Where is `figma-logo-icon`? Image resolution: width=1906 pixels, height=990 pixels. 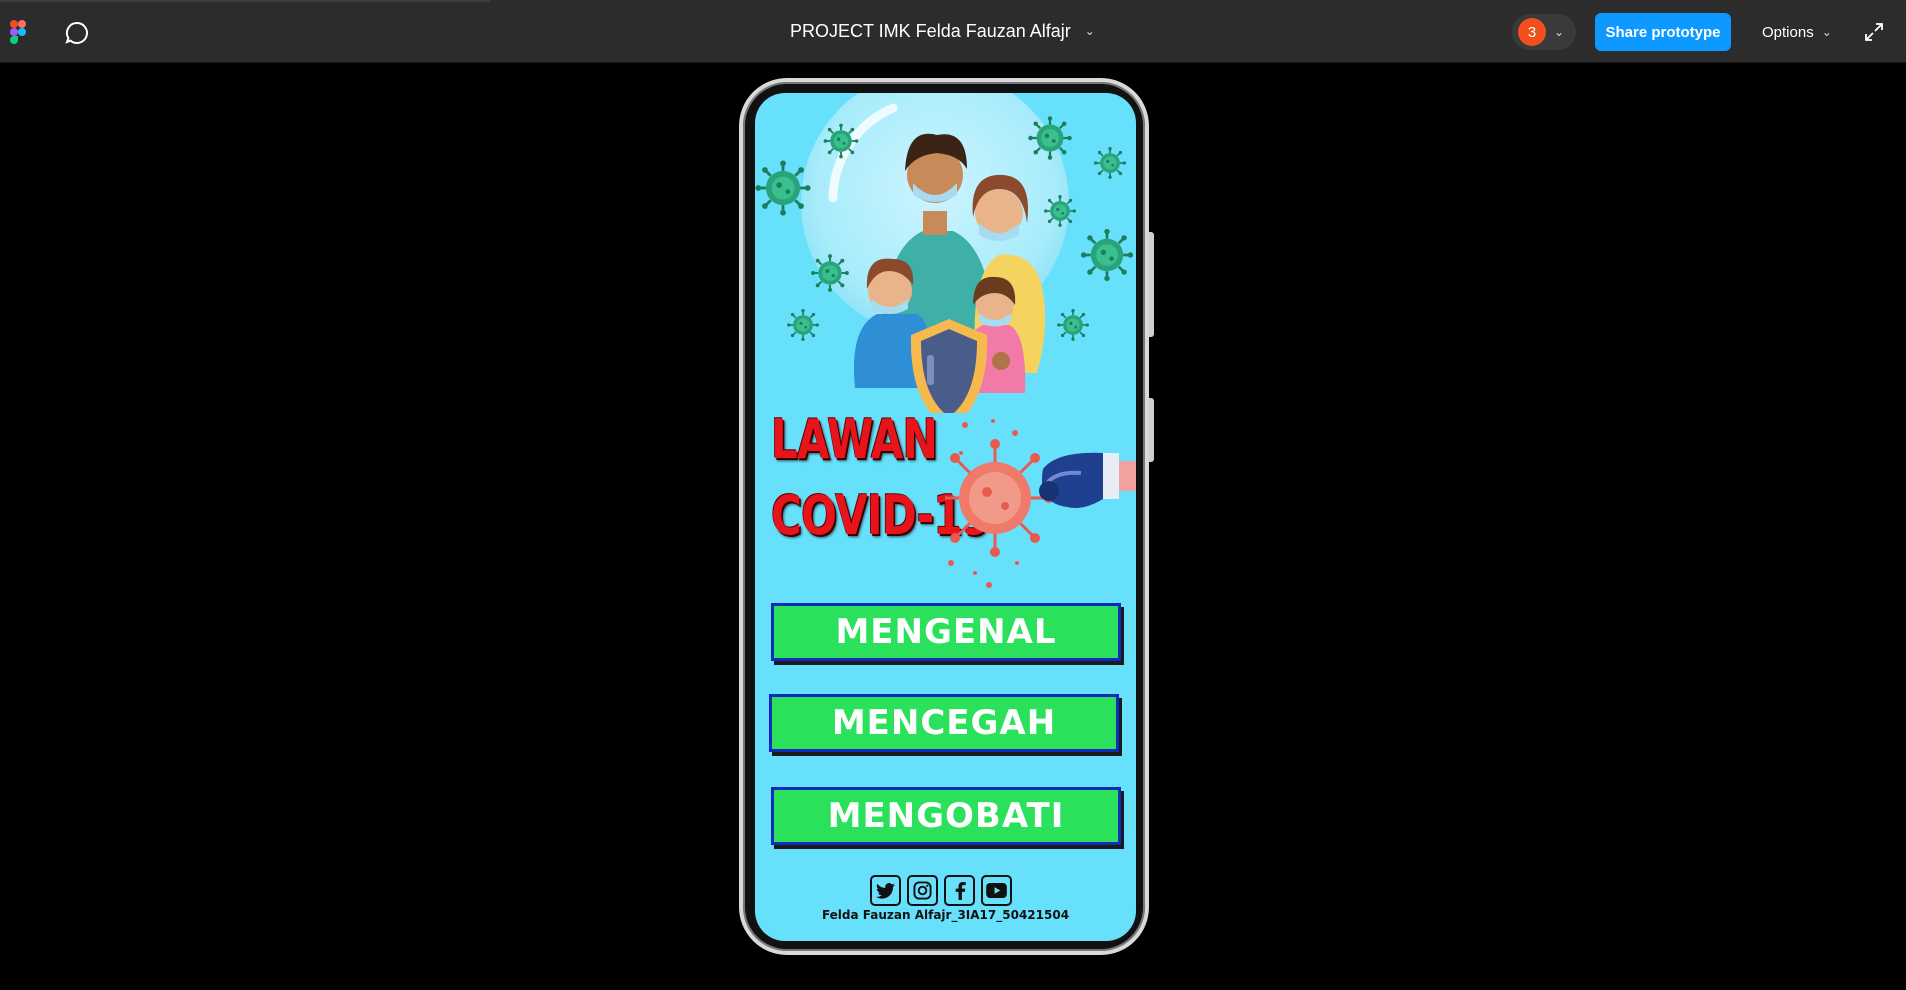 figma-logo-icon is located at coordinates (18, 32).